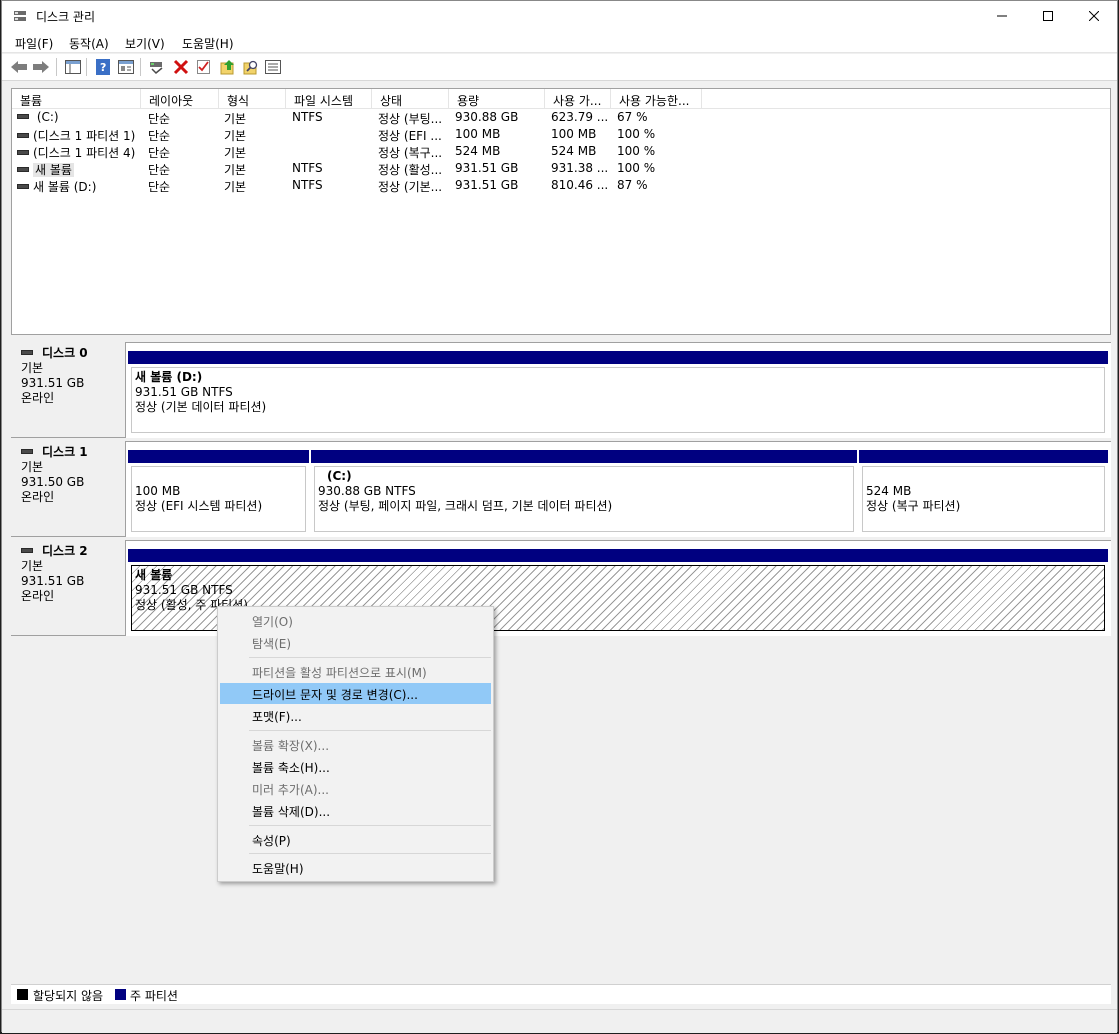 This screenshot has width=1119, height=1034. I want to click on checklist-button, so click(204, 67).